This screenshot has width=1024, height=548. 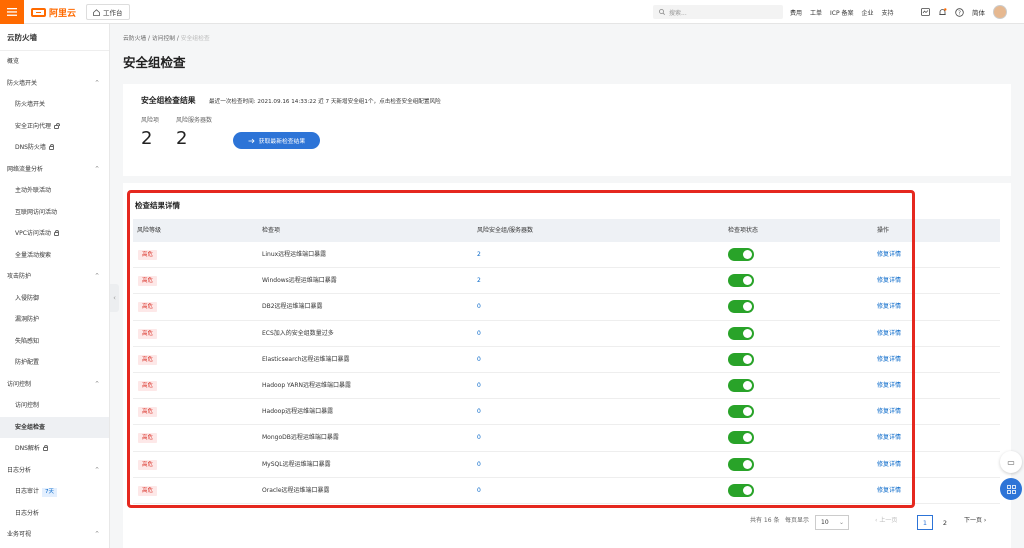 I want to click on feedback-chat-button: ▭, so click(x=1011, y=462).